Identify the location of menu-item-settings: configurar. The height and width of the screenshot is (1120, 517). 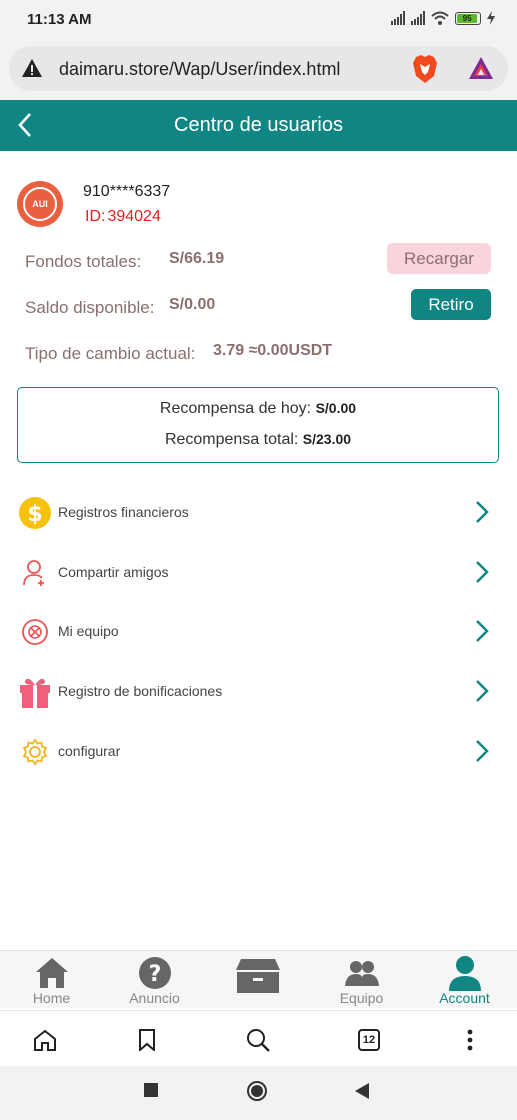
(258, 752).